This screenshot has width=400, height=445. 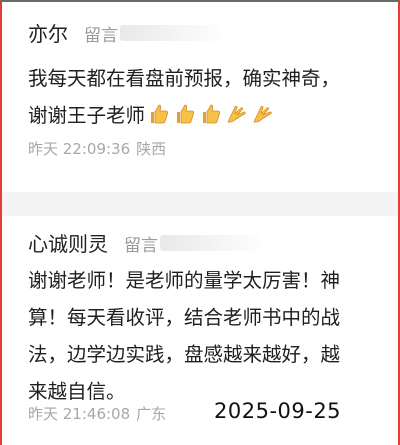 What do you see at coordinates (184, 78) in the screenshot?
I see `comment-line: 我每天都在看盘前预报，确实神奇，` at bounding box center [184, 78].